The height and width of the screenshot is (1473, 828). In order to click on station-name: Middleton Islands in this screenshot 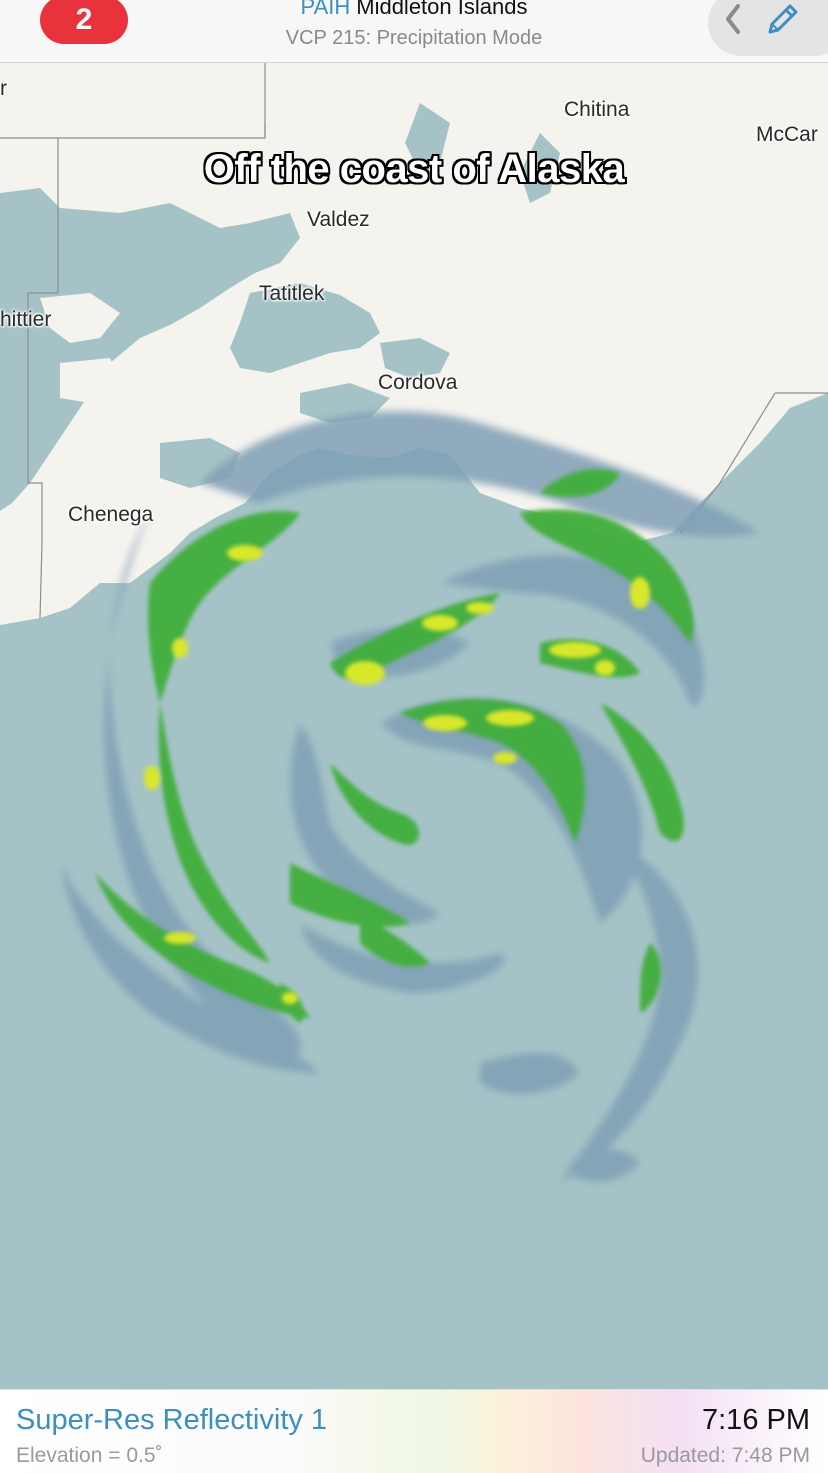, I will do `click(442, 9)`.